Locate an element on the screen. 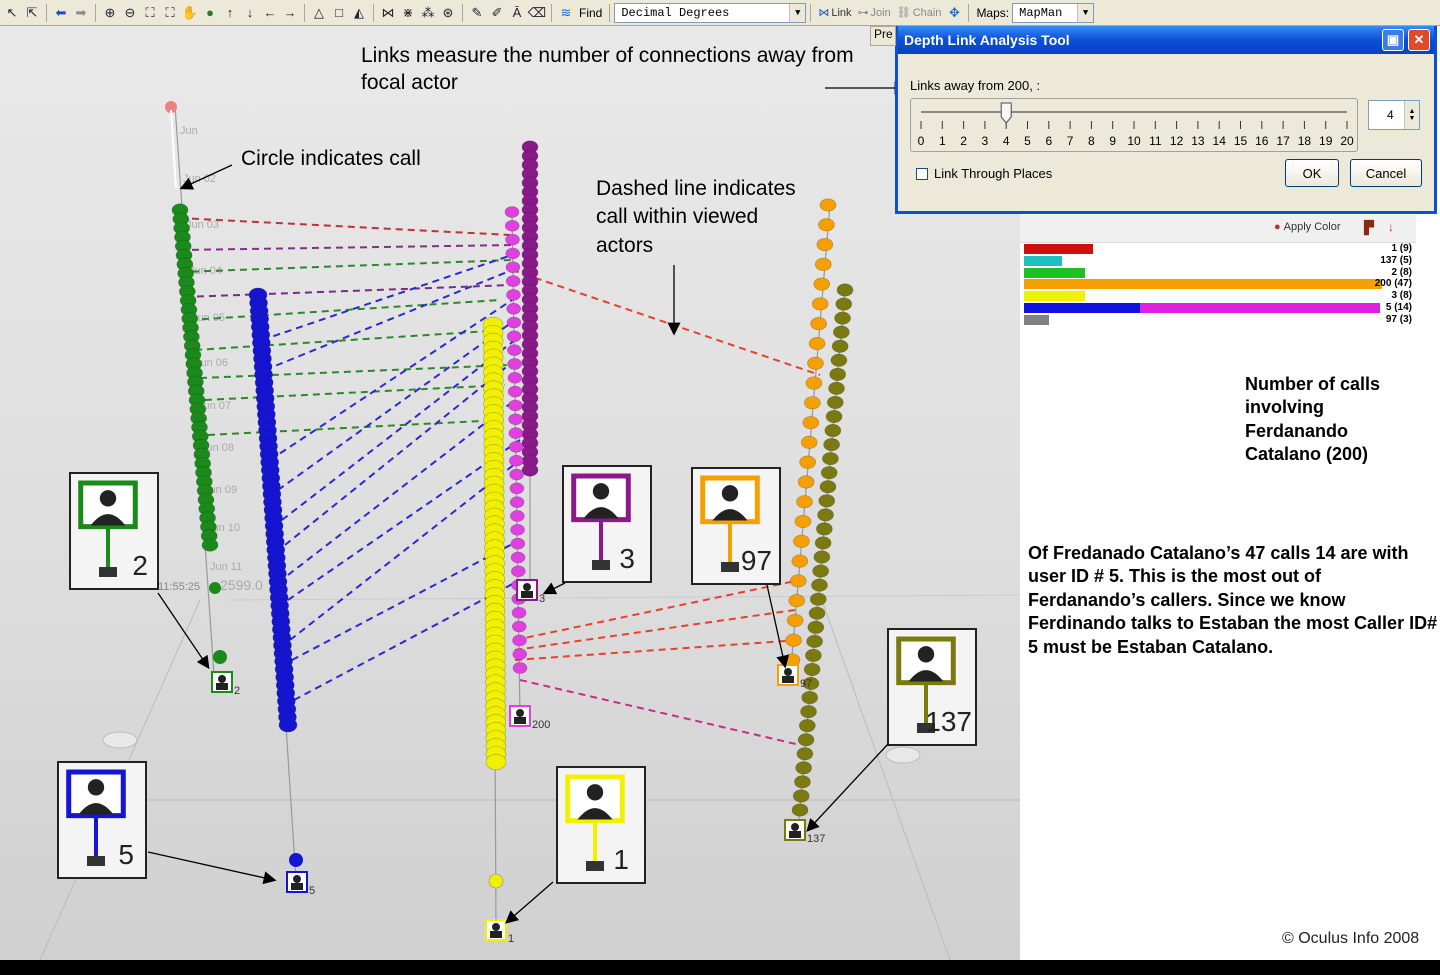  network-expand-icon: ⁂ is located at coordinates (428, 13).